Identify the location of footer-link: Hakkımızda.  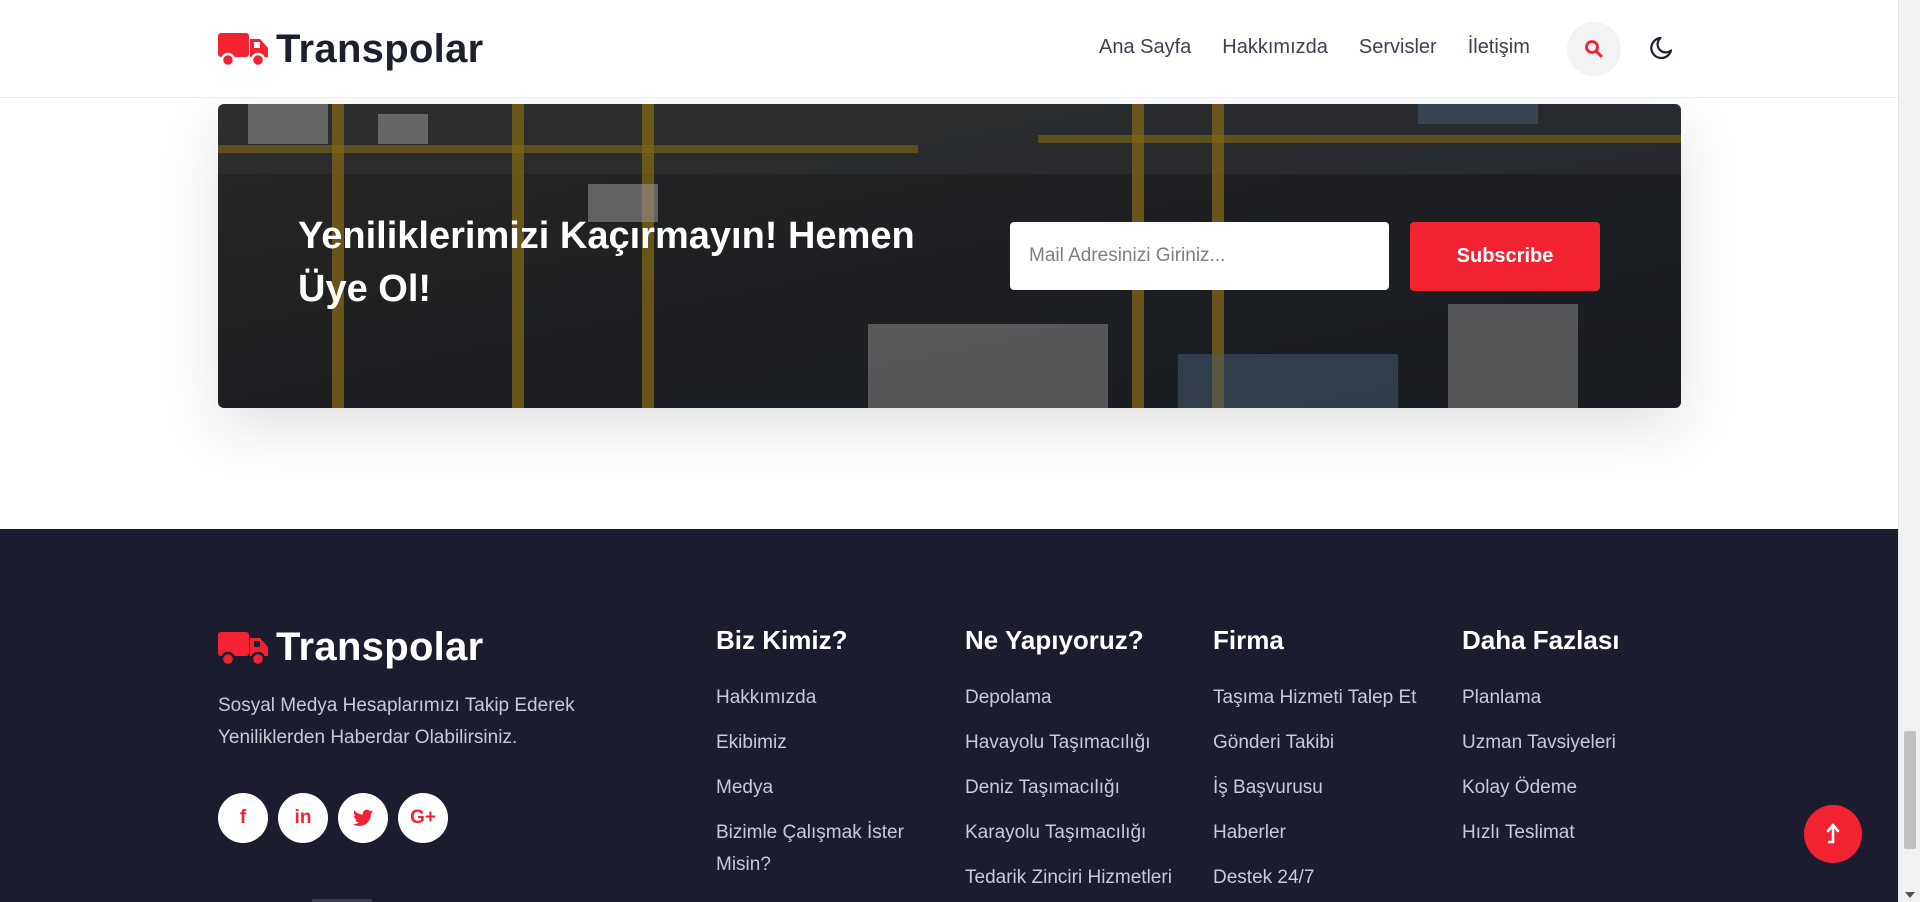
(816, 698).